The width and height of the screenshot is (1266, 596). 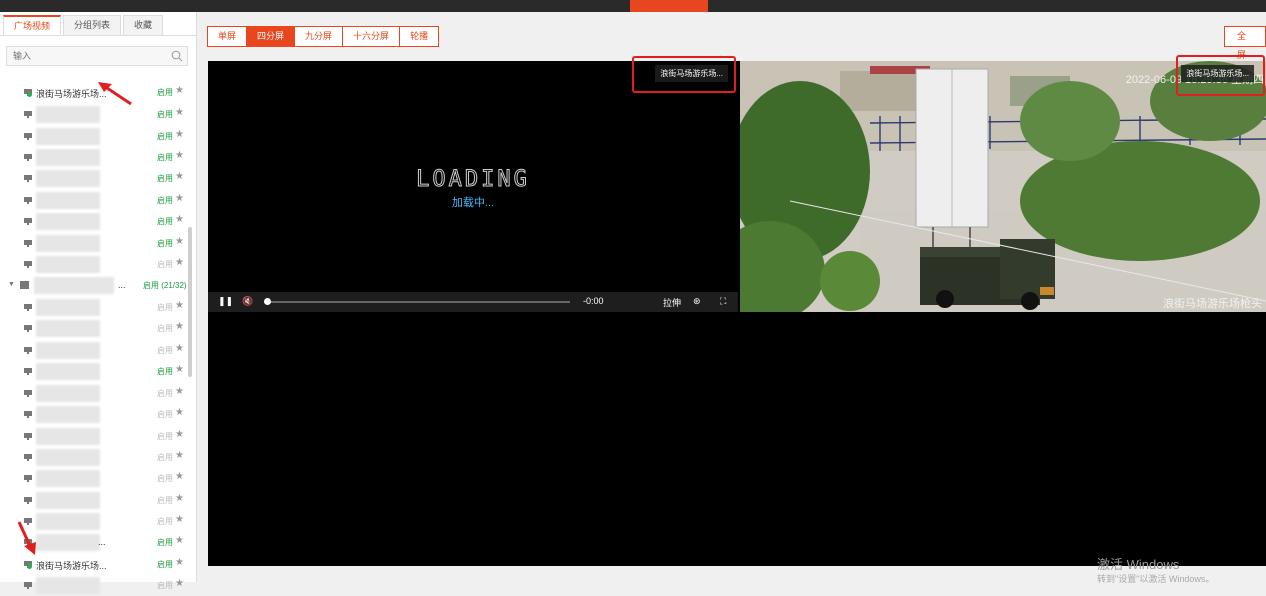 What do you see at coordinates (143, 25) in the screenshot?
I see `tab-favorites: 收藏` at bounding box center [143, 25].